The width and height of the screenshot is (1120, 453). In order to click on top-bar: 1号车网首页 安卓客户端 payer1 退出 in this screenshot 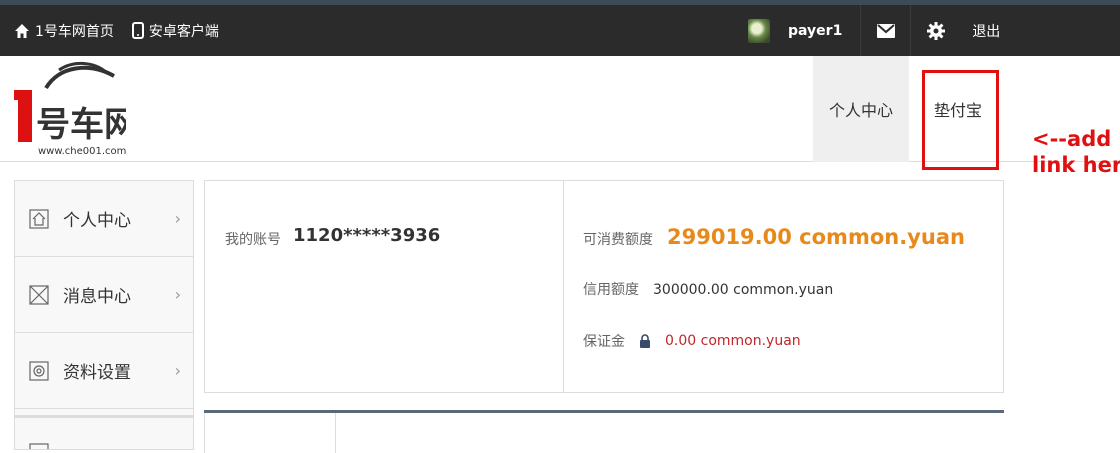, I will do `click(560, 28)`.